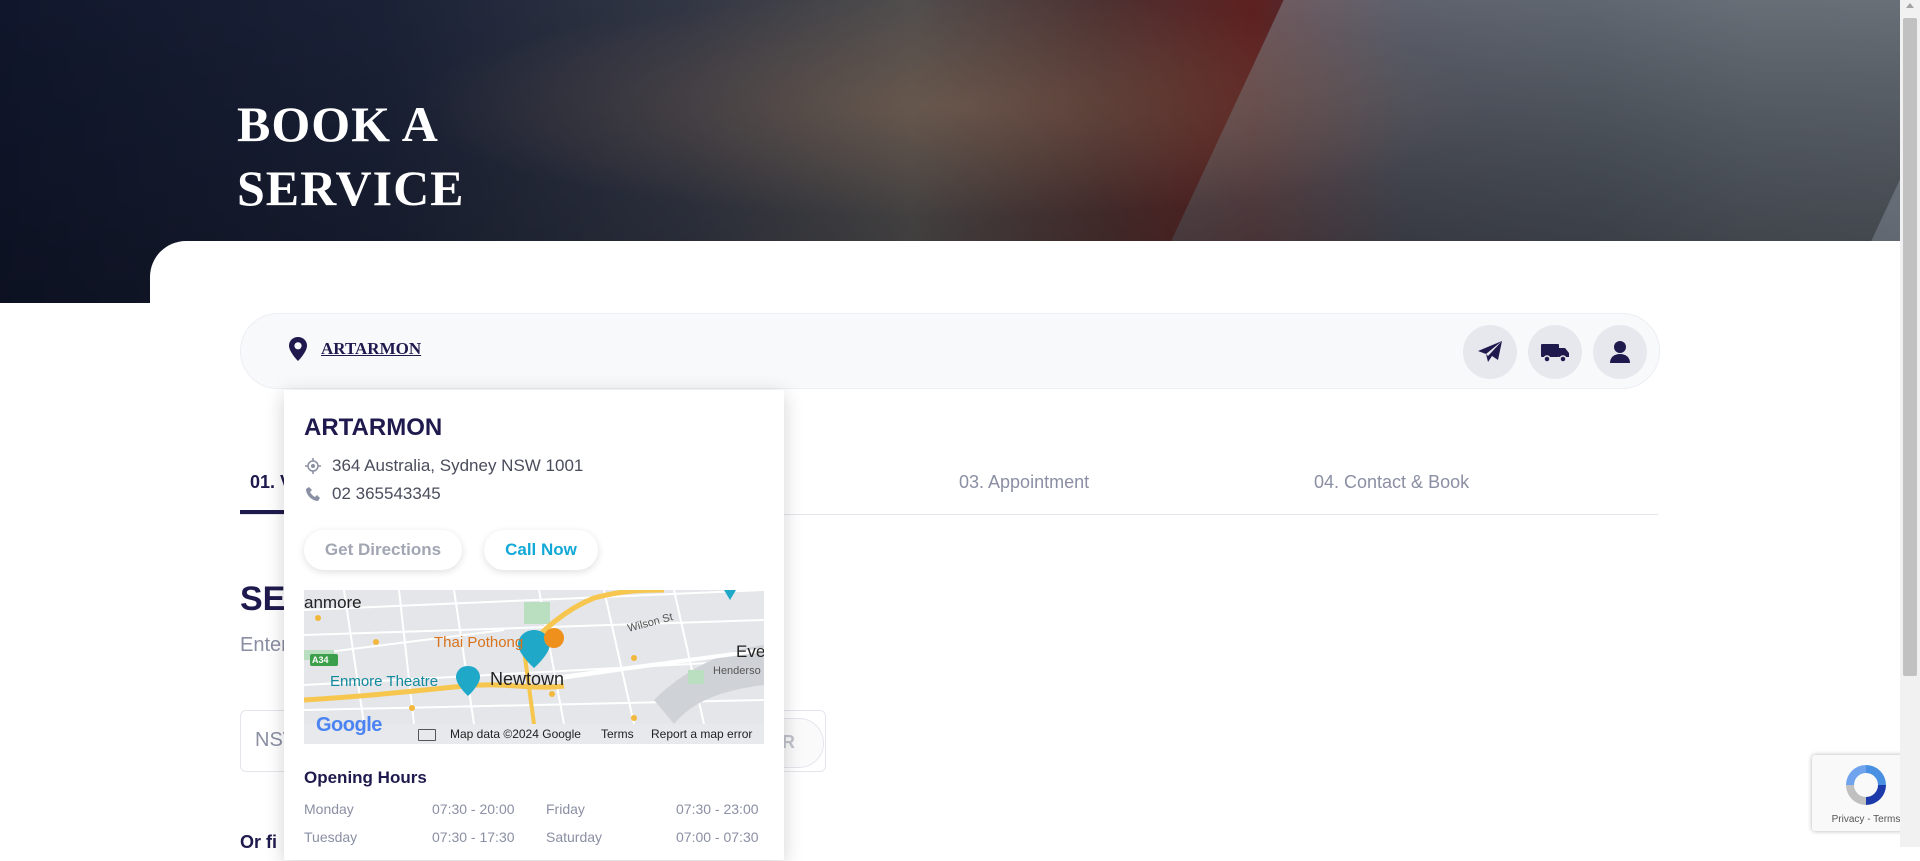 This screenshot has width=1920, height=861. What do you see at coordinates (373, 427) in the screenshot?
I see `popup-title: ARTARMON` at bounding box center [373, 427].